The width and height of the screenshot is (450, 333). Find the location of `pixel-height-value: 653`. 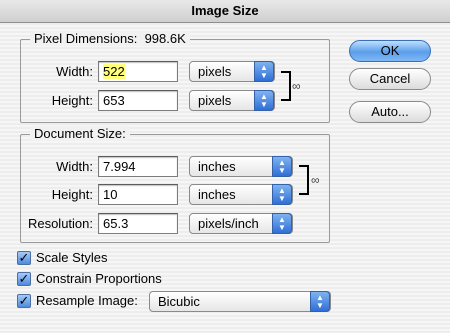

pixel-height-value: 653 is located at coordinates (114, 100).